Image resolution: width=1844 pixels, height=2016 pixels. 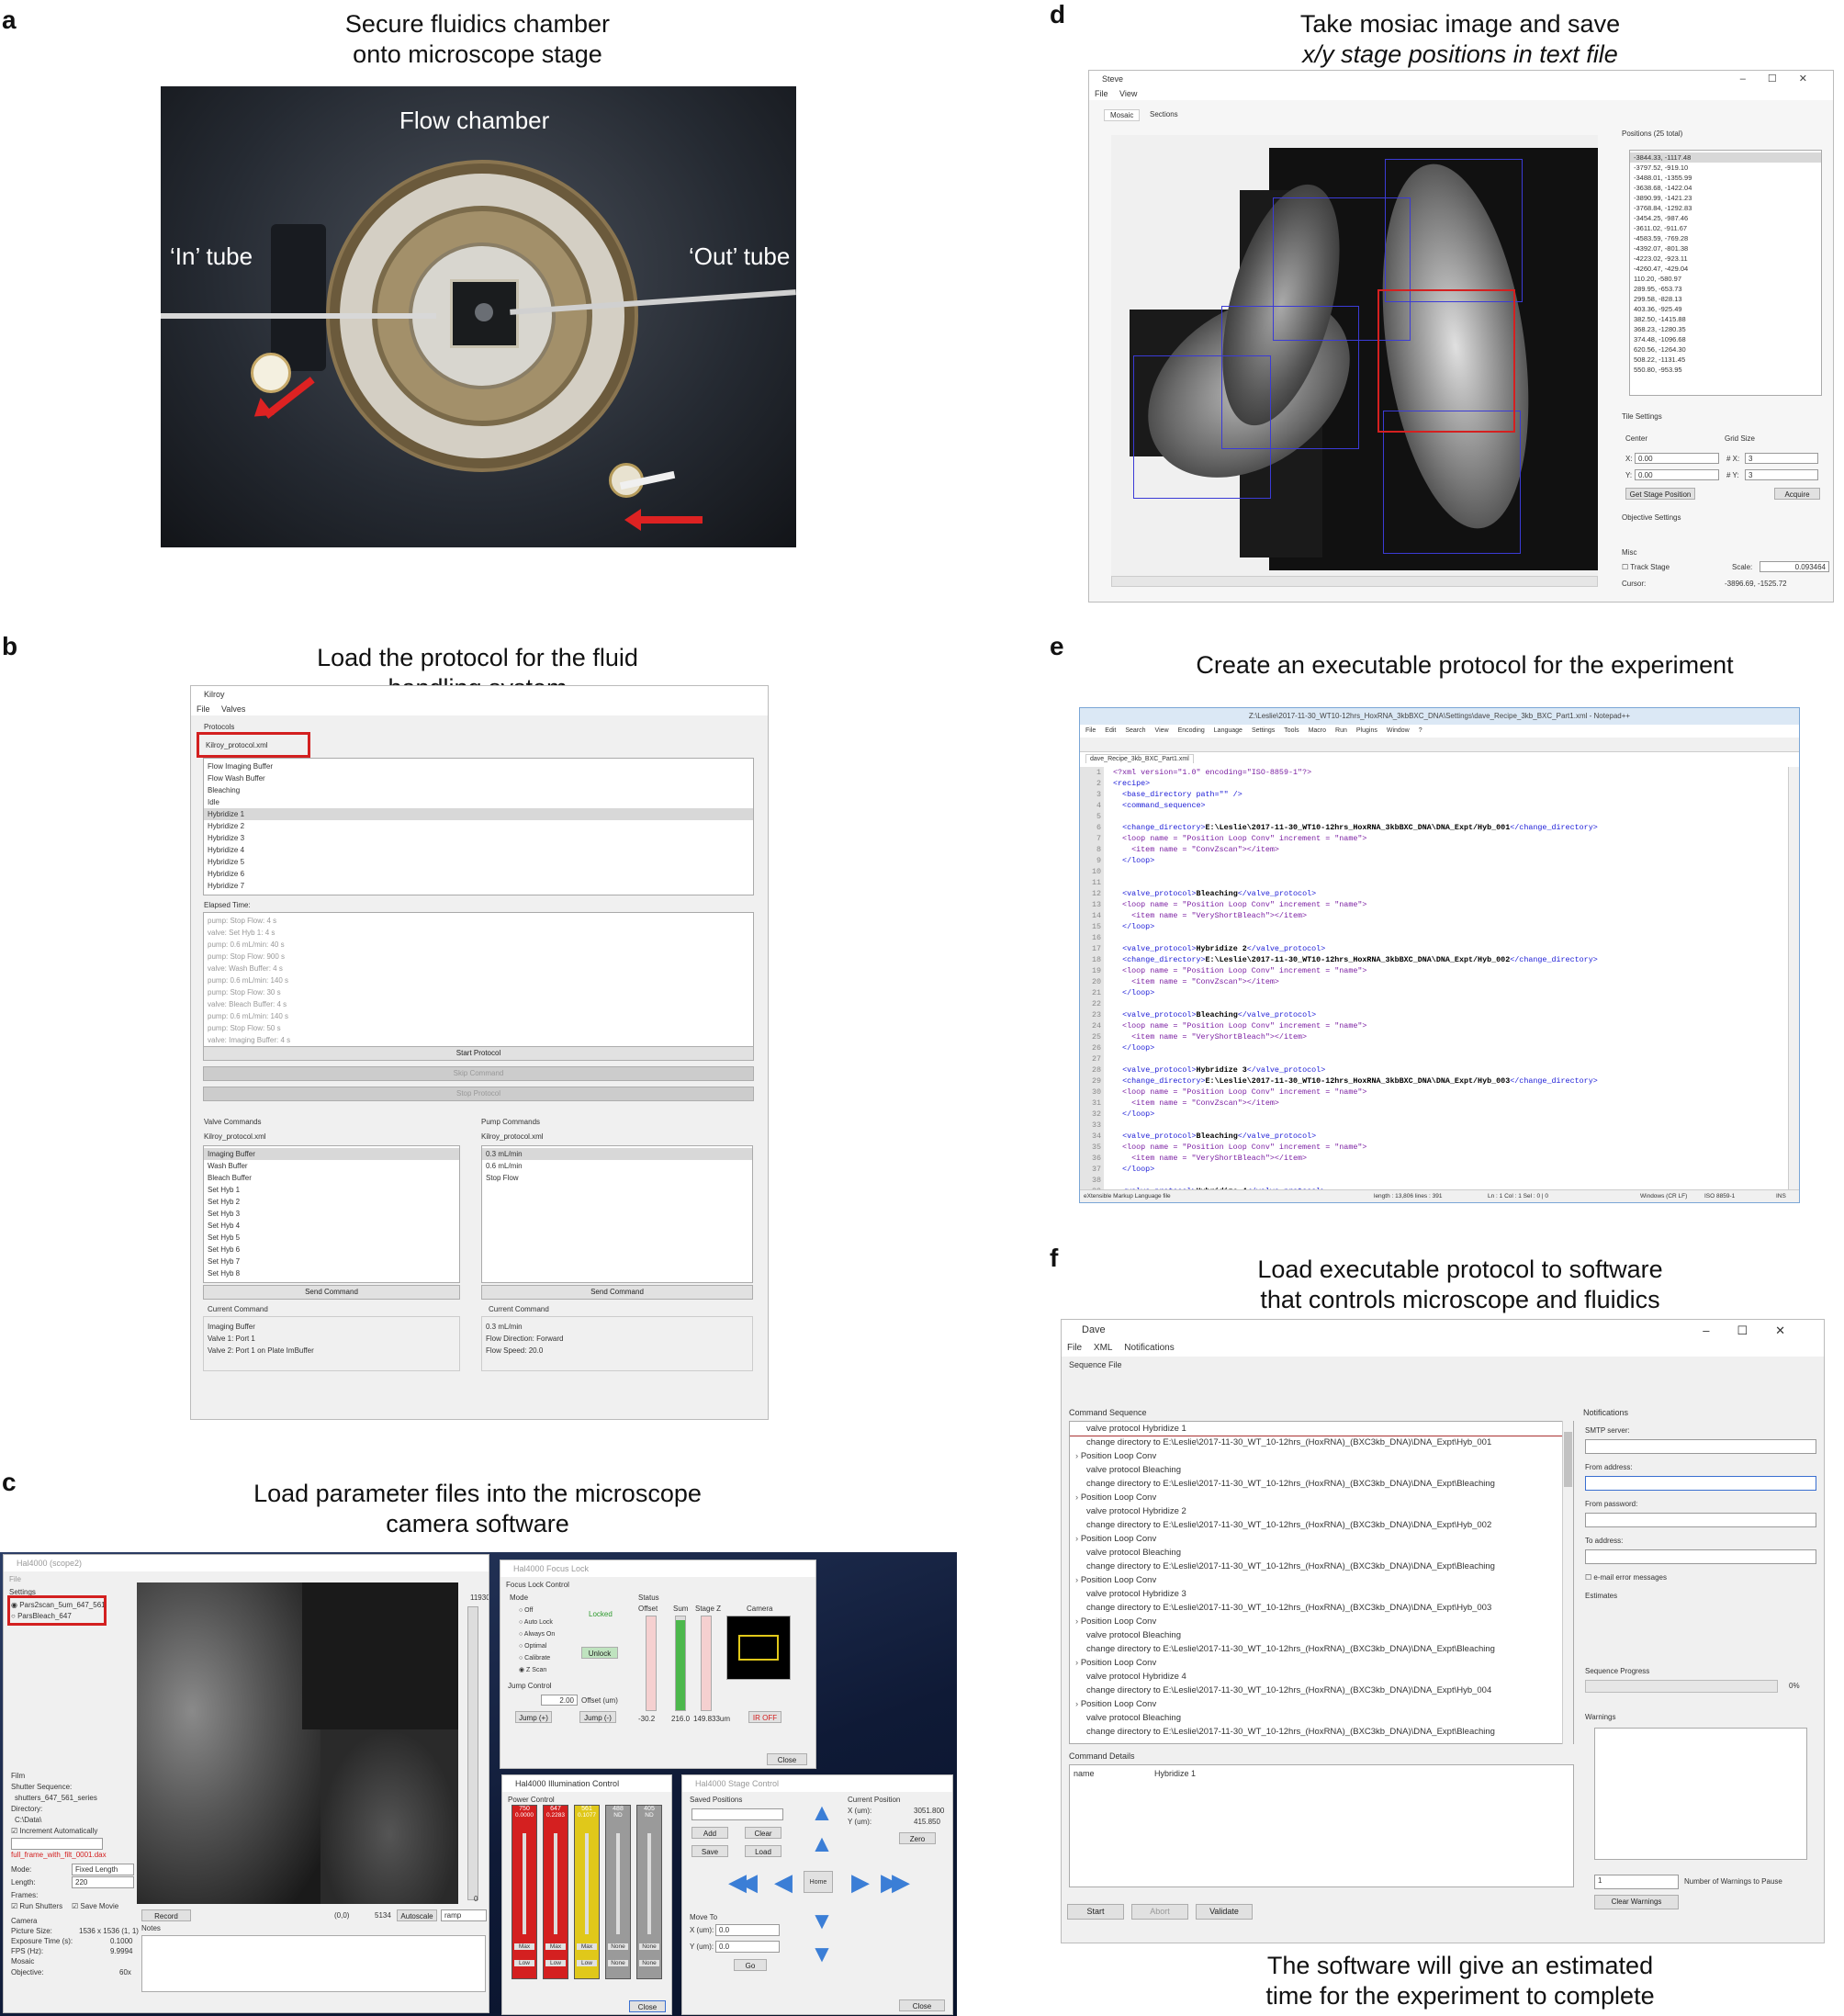 What do you see at coordinates (1725, 289) in the screenshot?
I see `position-item: 289.95, -653.73` at bounding box center [1725, 289].